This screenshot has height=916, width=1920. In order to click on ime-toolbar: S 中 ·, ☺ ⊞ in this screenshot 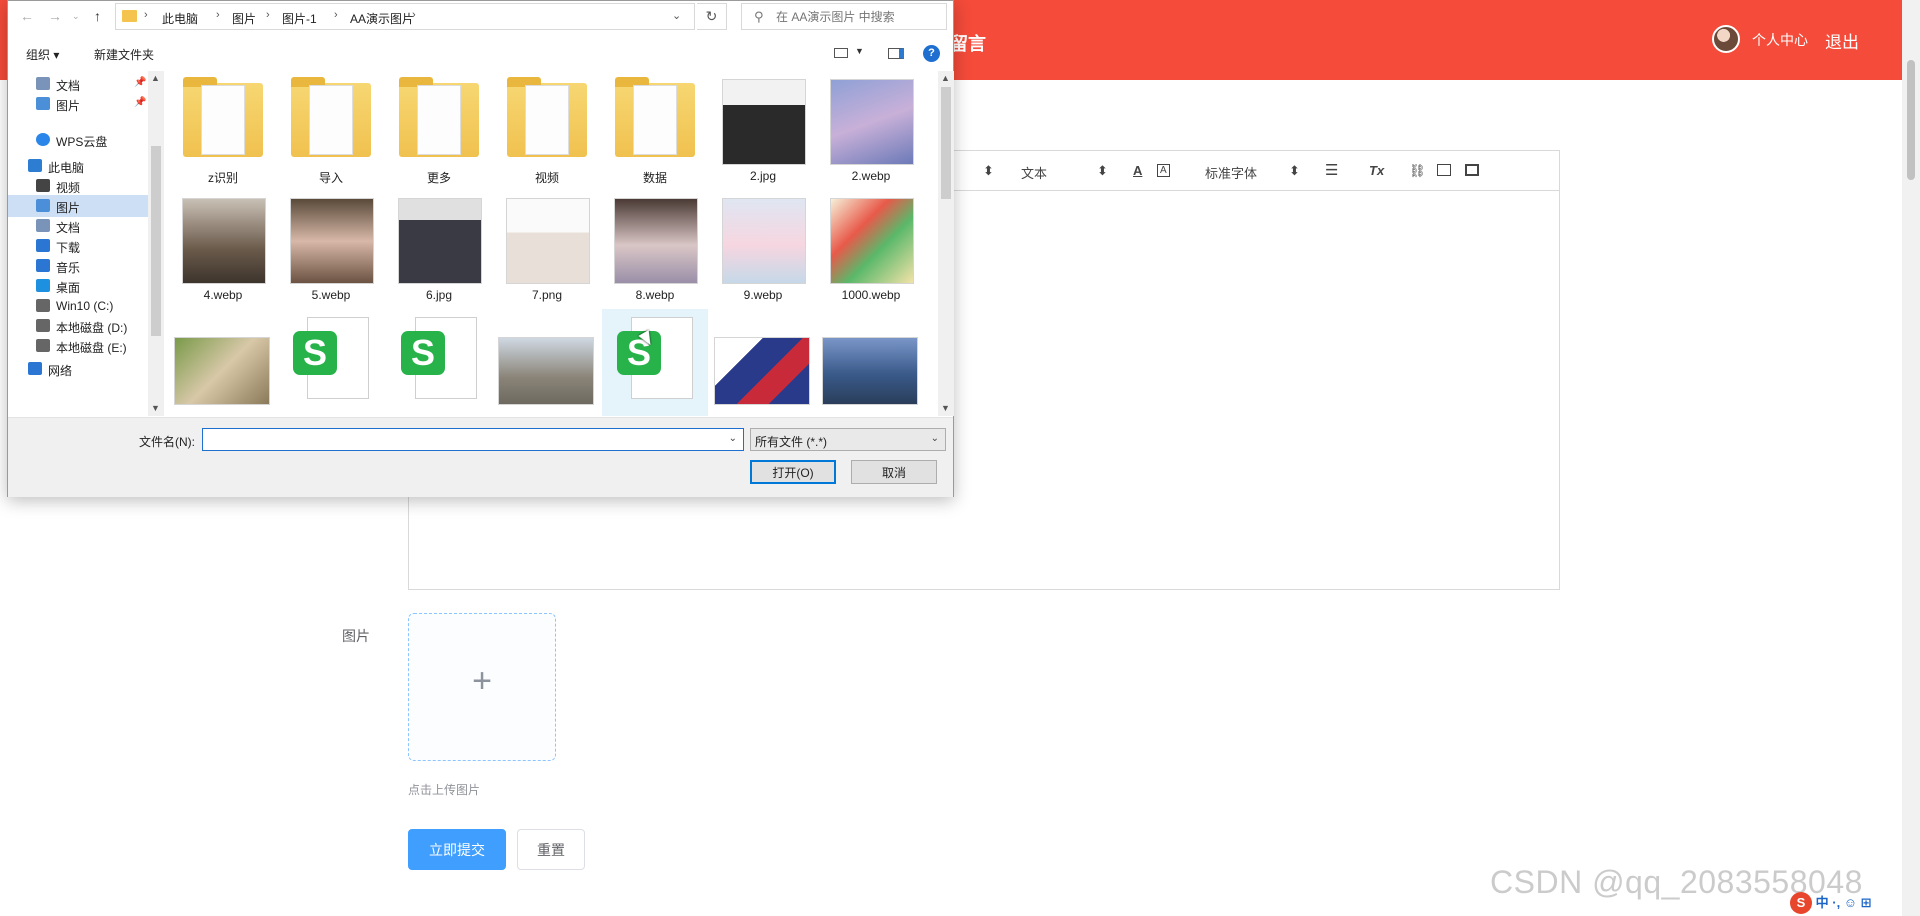, I will do `click(1846, 903)`.